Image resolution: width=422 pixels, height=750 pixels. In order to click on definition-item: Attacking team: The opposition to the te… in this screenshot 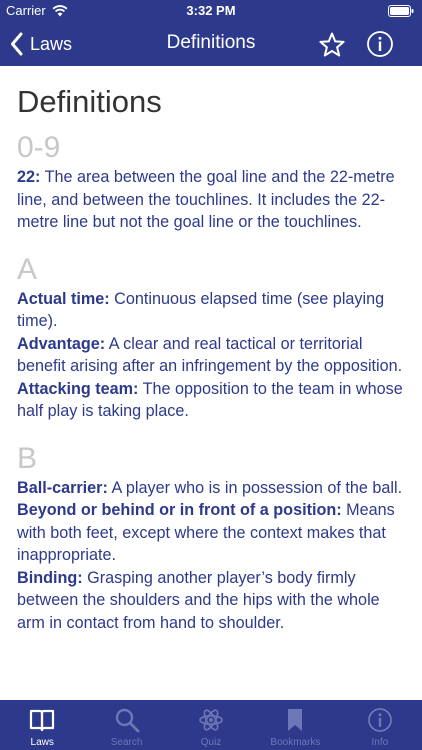, I will do `click(211, 400)`.